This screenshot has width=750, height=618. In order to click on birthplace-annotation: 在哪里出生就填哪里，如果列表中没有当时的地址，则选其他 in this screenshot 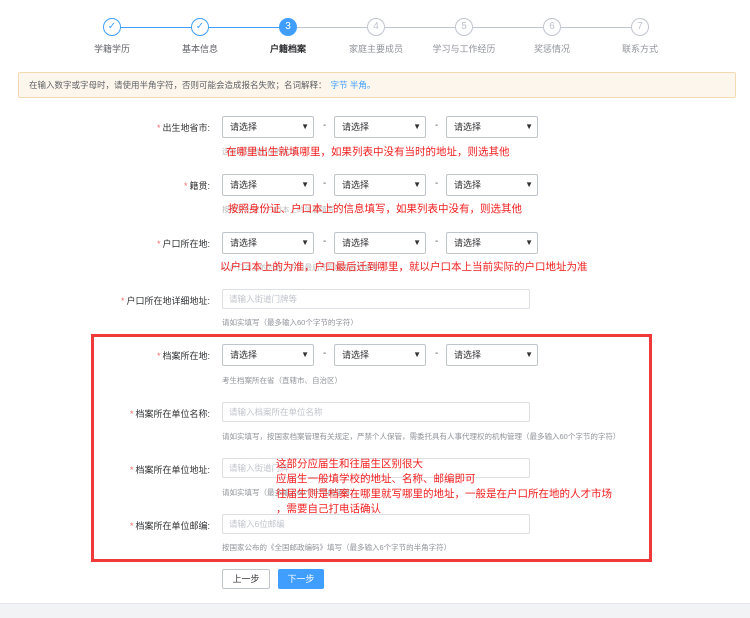, I will do `click(368, 152)`.